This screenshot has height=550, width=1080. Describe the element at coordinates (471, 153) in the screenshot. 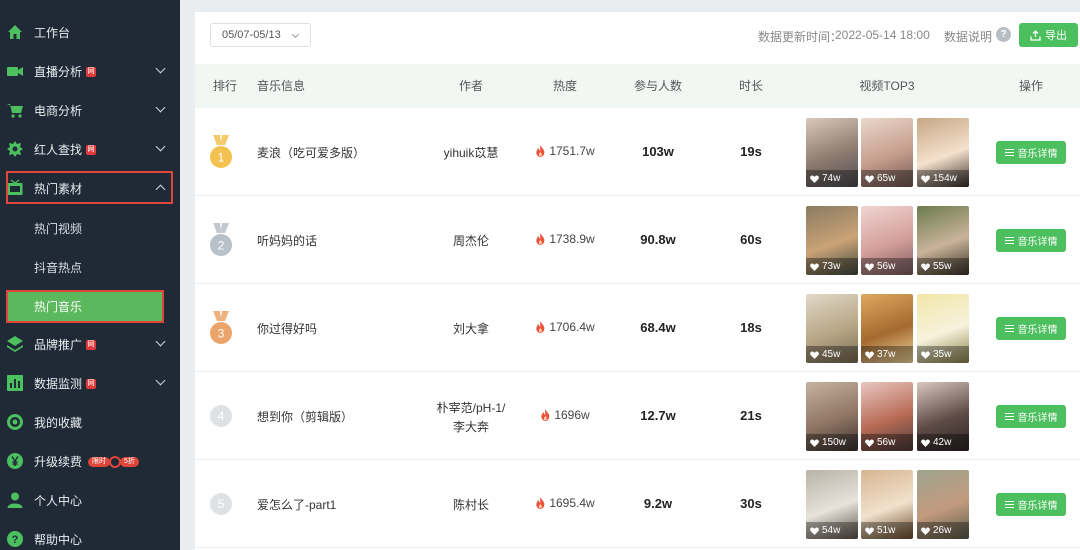

I see `author-name: yihuik苡慧` at that location.